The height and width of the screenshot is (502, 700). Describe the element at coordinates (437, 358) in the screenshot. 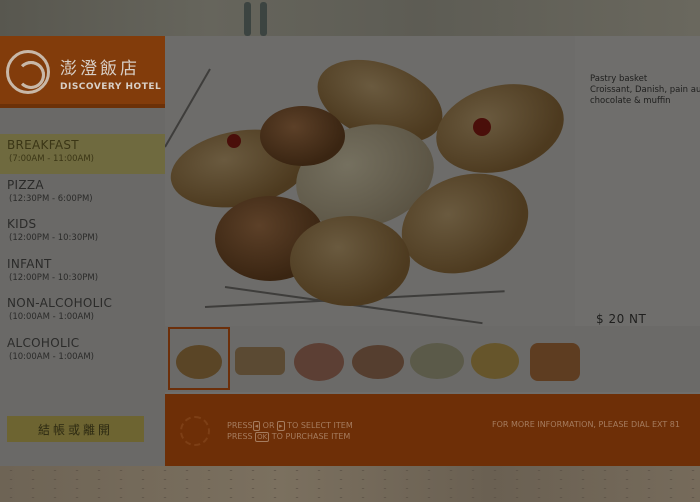

I see `thumbnail-wrap` at that location.